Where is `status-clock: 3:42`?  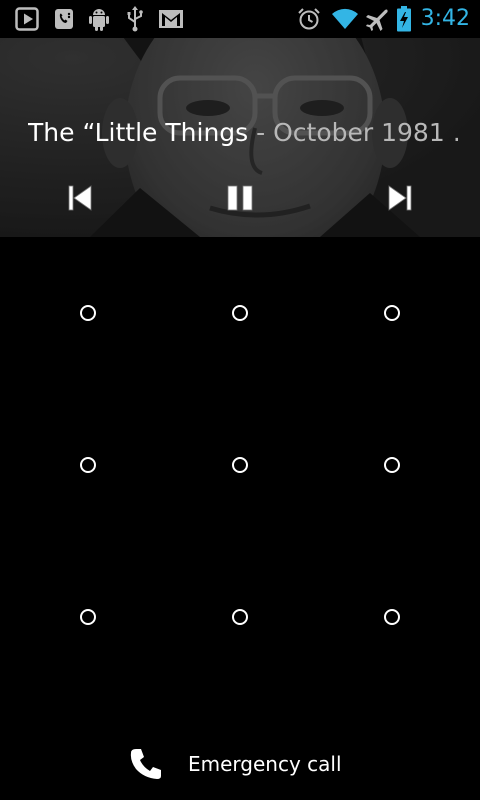 status-clock: 3:42 is located at coordinates (445, 18).